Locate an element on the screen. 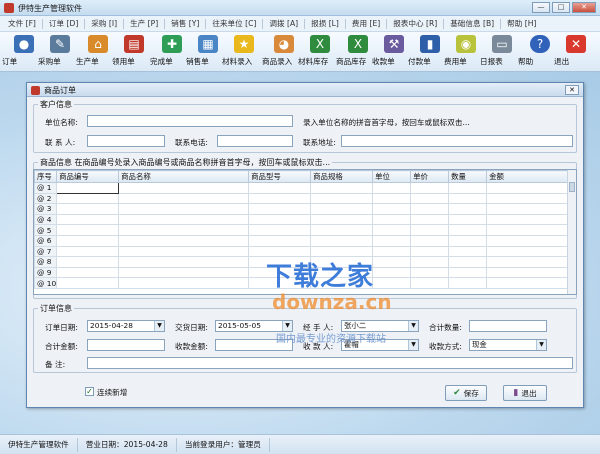  menu-basic-info: 基础信息 [B] is located at coordinates (474, 23).